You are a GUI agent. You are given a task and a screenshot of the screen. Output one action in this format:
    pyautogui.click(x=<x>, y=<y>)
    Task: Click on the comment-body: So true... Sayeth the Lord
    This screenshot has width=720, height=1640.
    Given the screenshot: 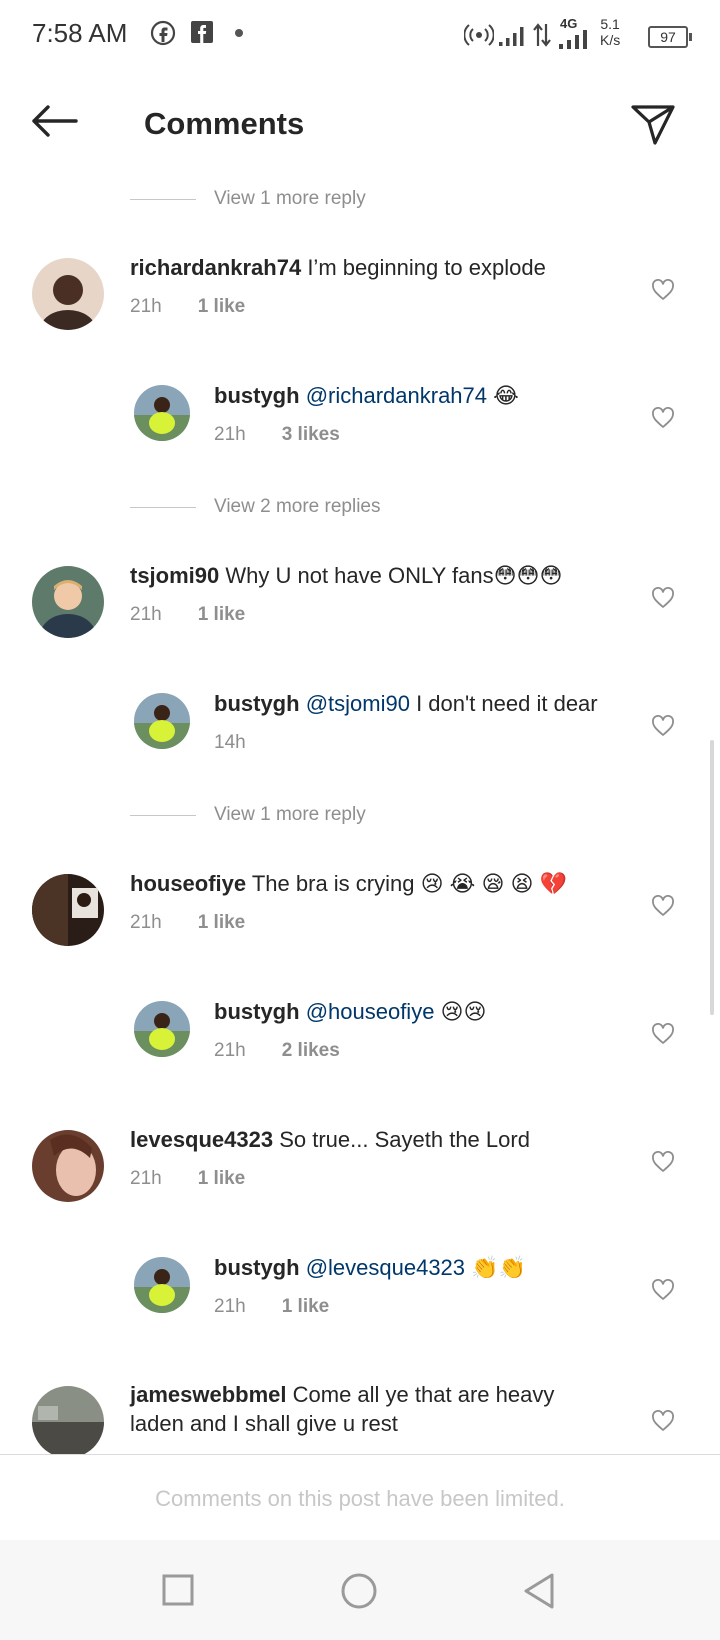 What is the action you would take?
    pyautogui.click(x=401, y=1139)
    